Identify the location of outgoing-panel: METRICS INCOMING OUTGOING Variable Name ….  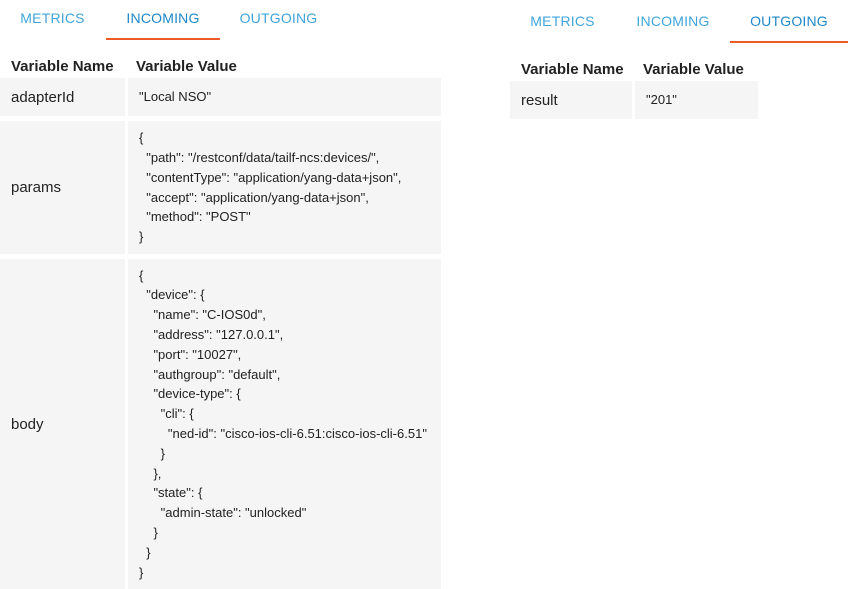
(680, 59).